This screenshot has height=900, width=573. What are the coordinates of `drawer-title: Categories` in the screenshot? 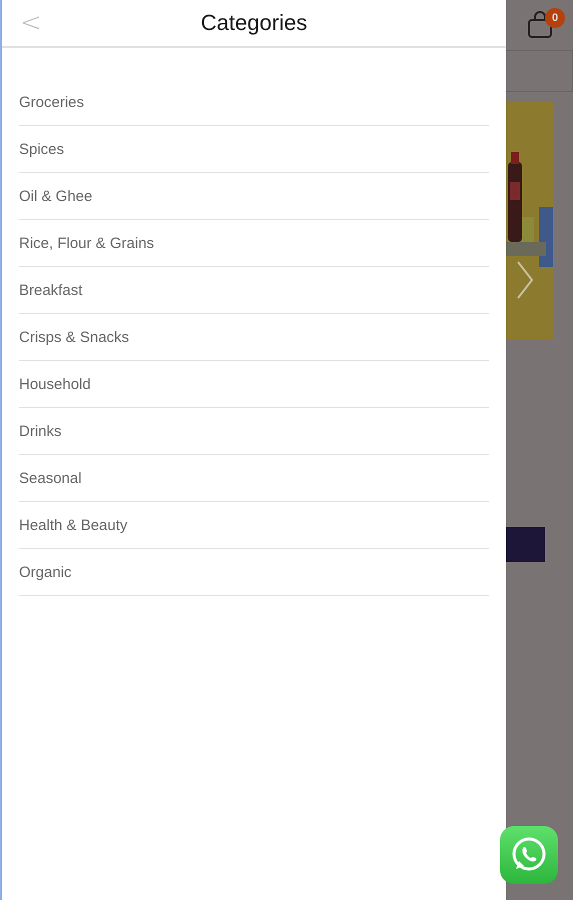 It's located at (254, 23).